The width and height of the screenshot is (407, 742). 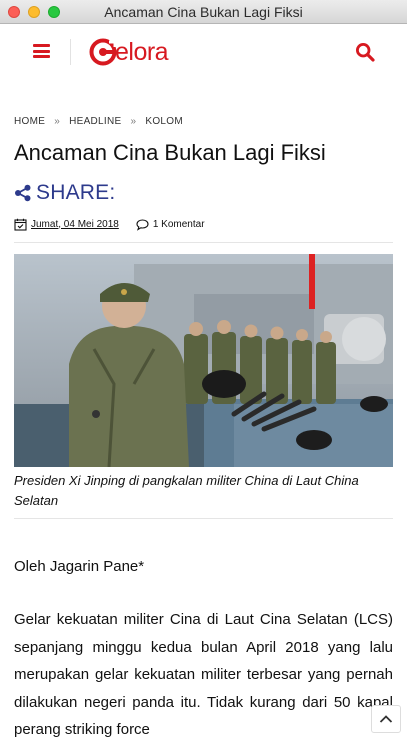 I want to click on comment-count: 1 Komentar, so click(x=178, y=224).